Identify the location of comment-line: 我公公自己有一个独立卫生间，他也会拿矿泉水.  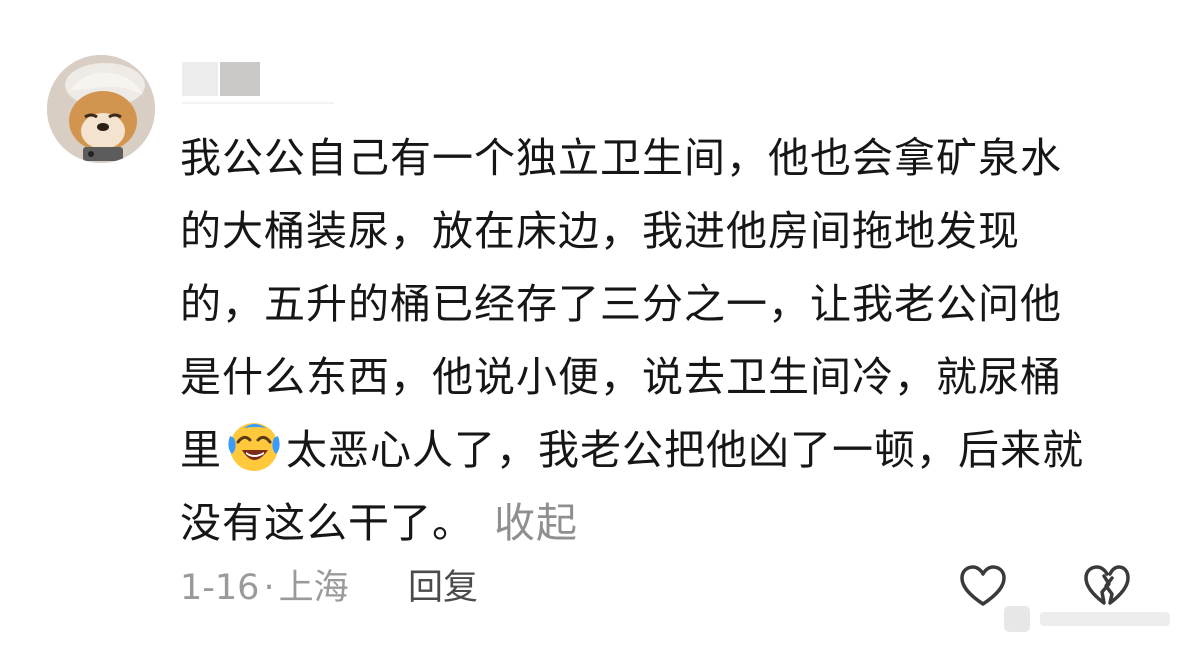
(621, 158).